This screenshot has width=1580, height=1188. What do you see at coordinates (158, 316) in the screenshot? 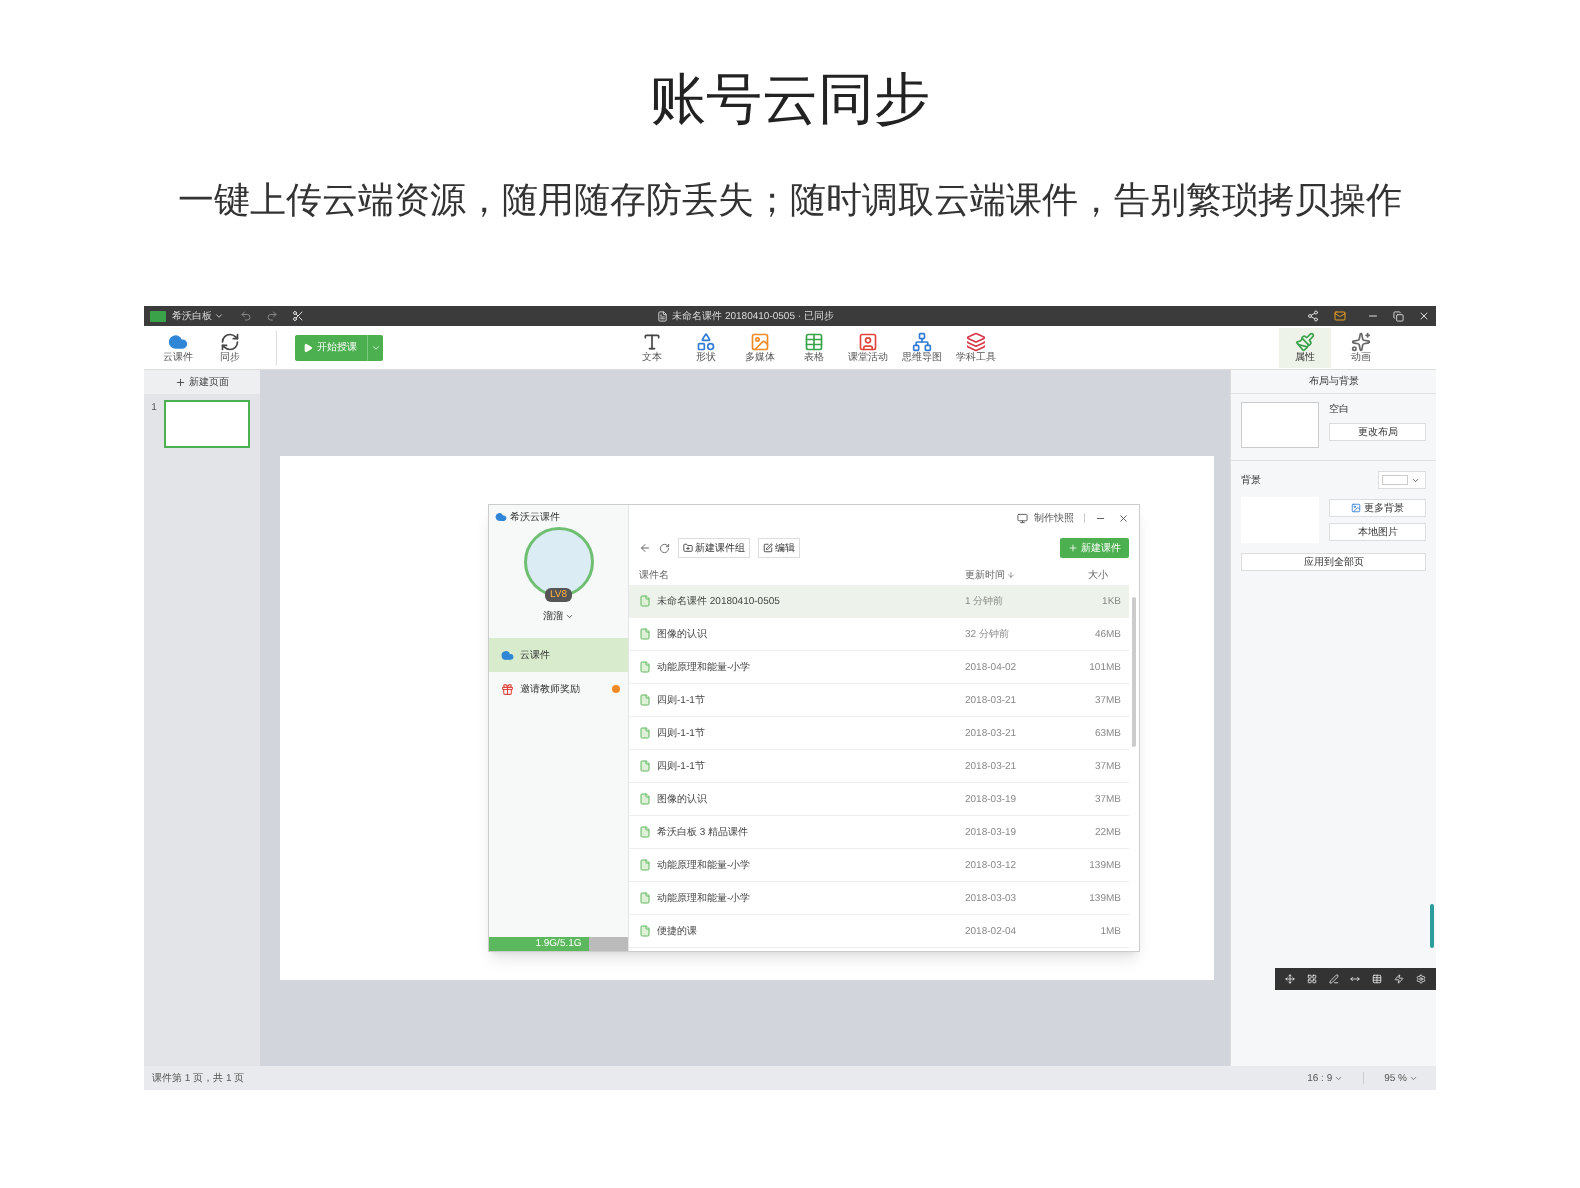
I see `app-logo-icon` at bounding box center [158, 316].